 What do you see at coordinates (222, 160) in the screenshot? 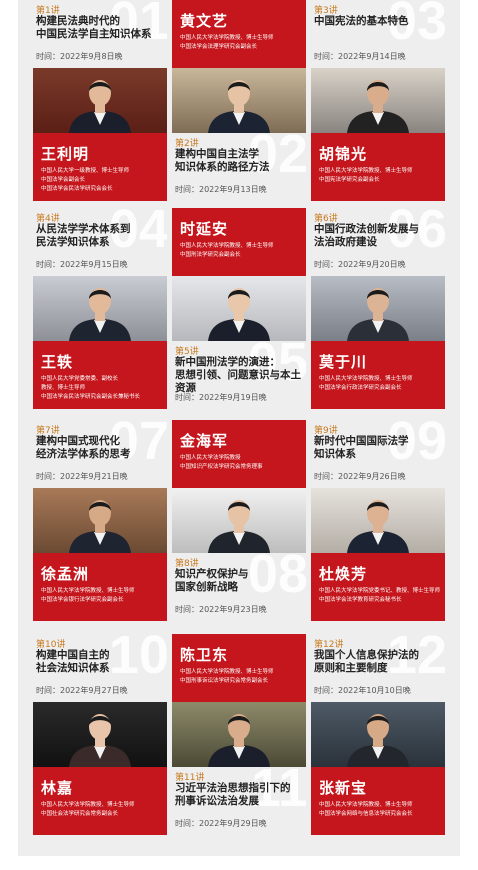
I see `lecture-title: 建构中国自主法学 知识体系的路径方法` at bounding box center [222, 160].